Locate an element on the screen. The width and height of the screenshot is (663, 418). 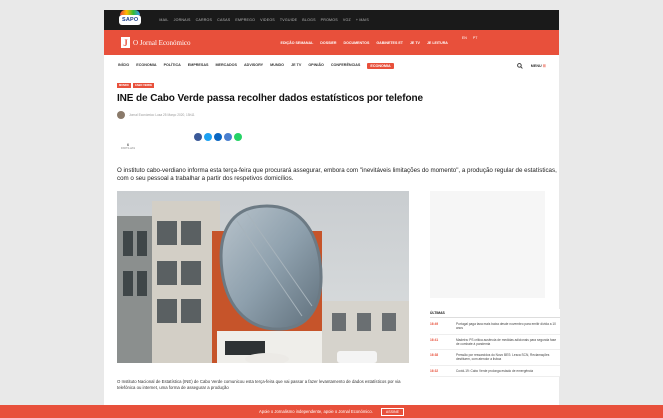
twitter-icon is located at coordinates (208, 137).